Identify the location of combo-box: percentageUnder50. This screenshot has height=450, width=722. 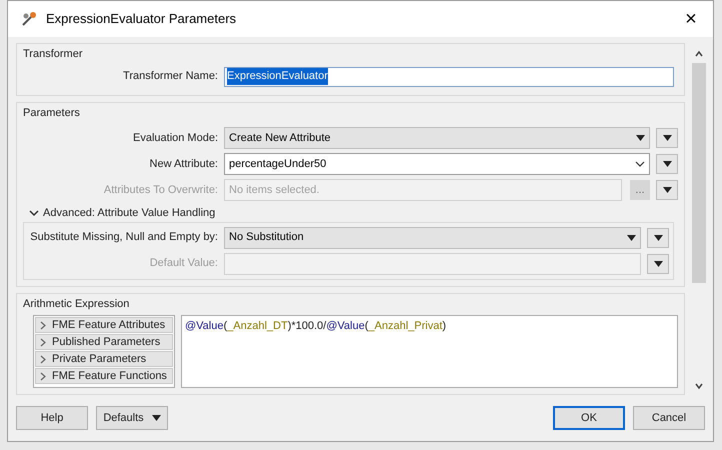
(437, 164).